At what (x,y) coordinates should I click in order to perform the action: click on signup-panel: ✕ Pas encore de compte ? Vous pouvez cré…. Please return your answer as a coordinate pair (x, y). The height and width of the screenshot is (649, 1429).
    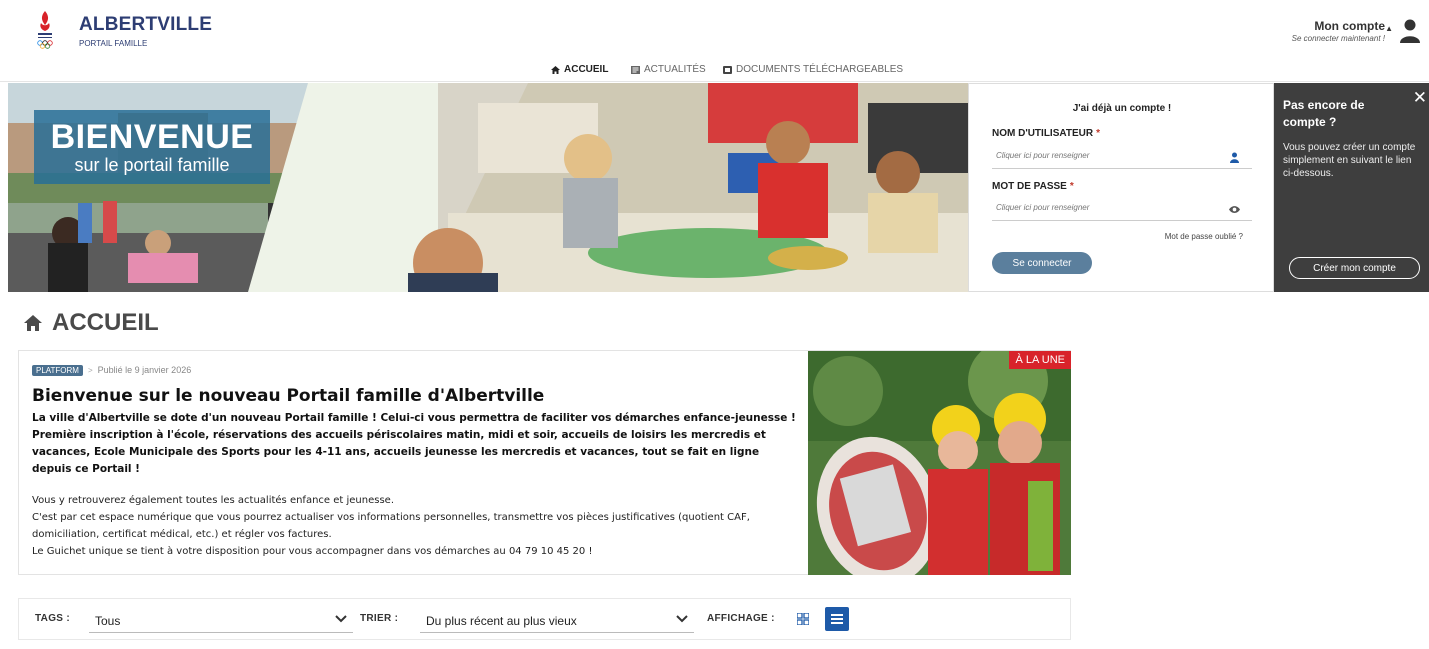
    Looking at the image, I should click on (1351, 187).